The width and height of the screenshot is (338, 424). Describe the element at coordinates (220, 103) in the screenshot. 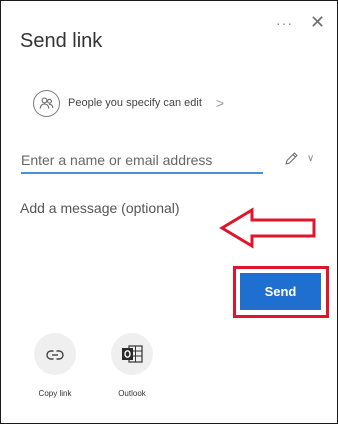

I see `chevron-right-icon: >` at that location.